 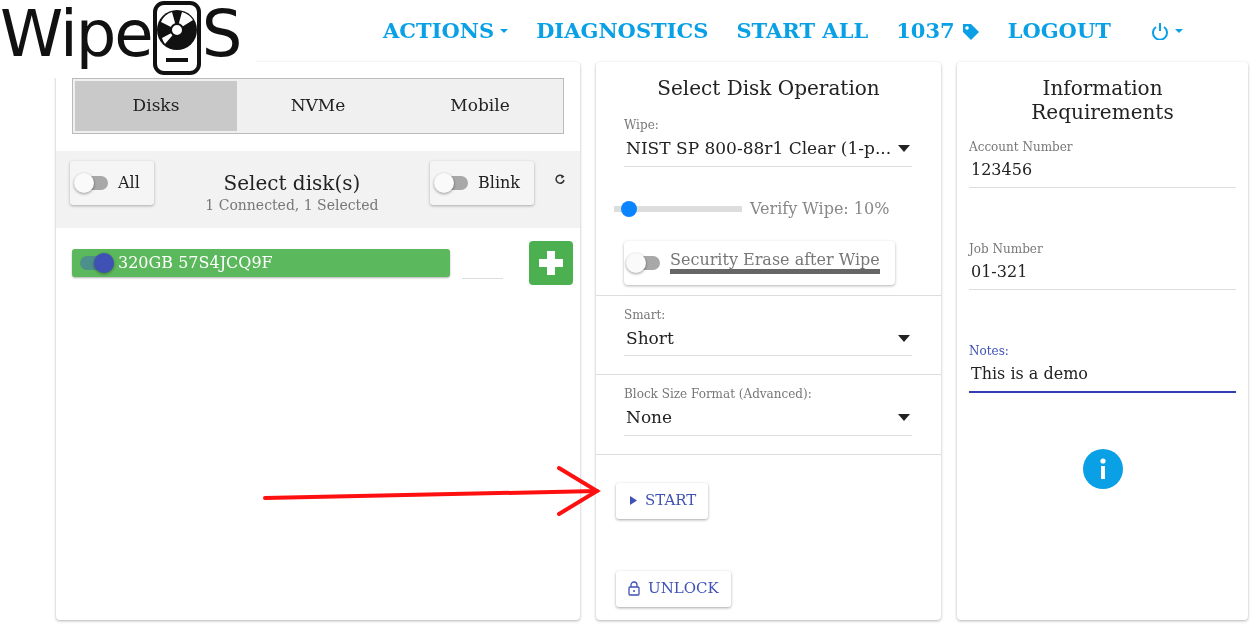 I want to click on panel-title: Select Disk Operation, so click(x=768, y=87).